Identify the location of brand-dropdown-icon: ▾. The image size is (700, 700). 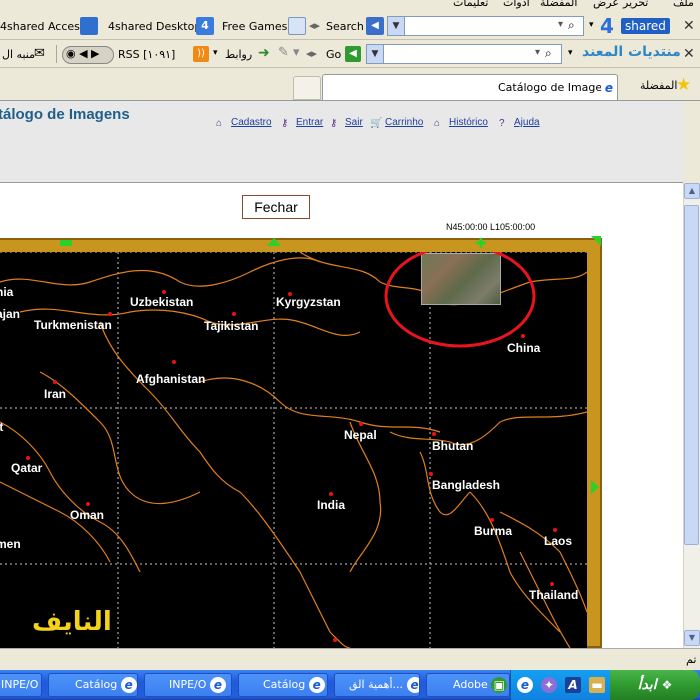
(591, 25).